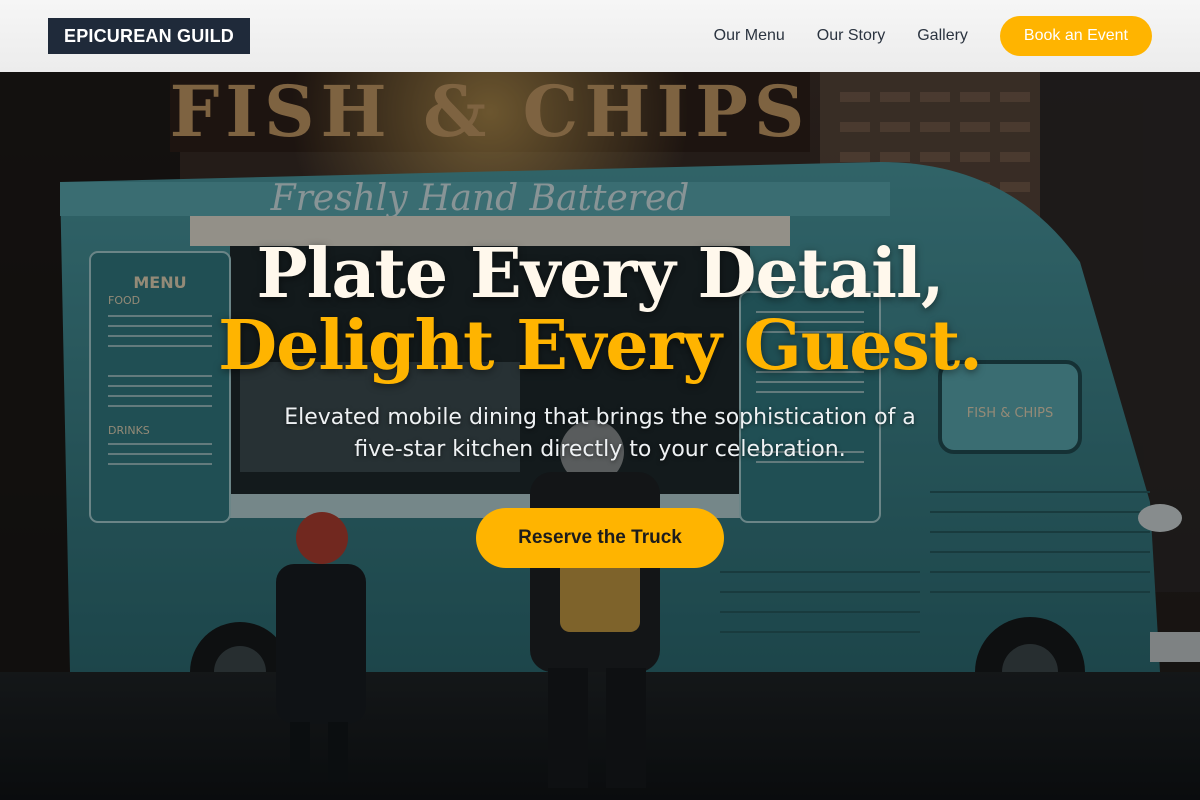 The width and height of the screenshot is (1200, 800). I want to click on nav-link-our-story: Our Story, so click(851, 36).